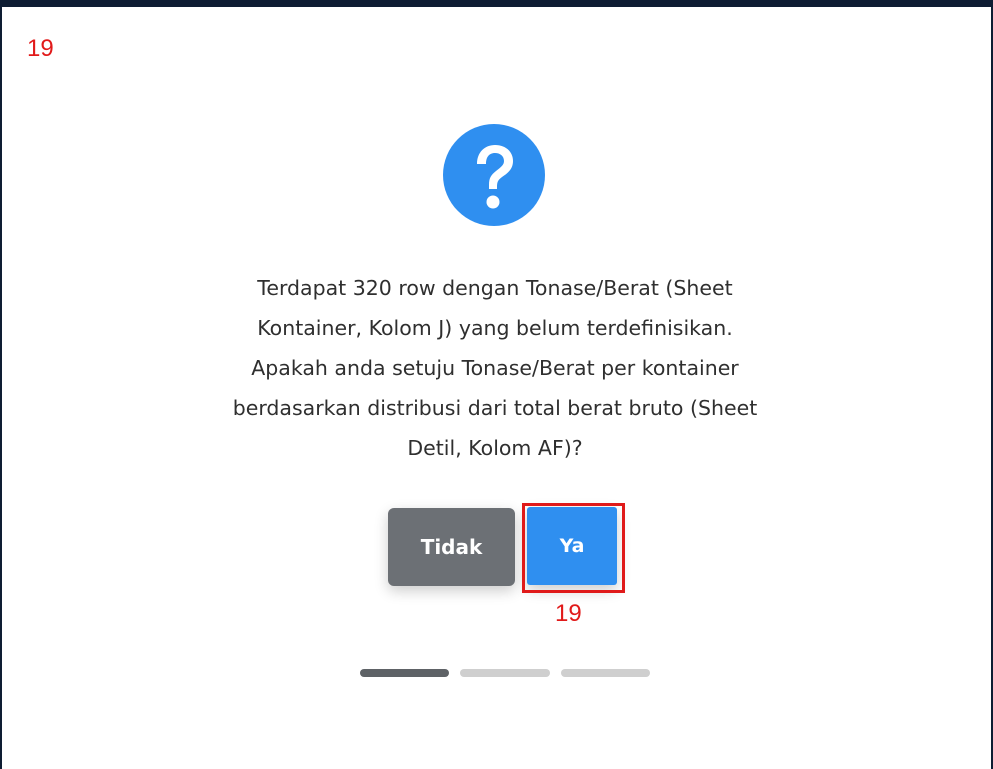 The image size is (993, 769). What do you see at coordinates (495, 448) in the screenshot?
I see `message-line: Detil, Kolom AF)?` at bounding box center [495, 448].